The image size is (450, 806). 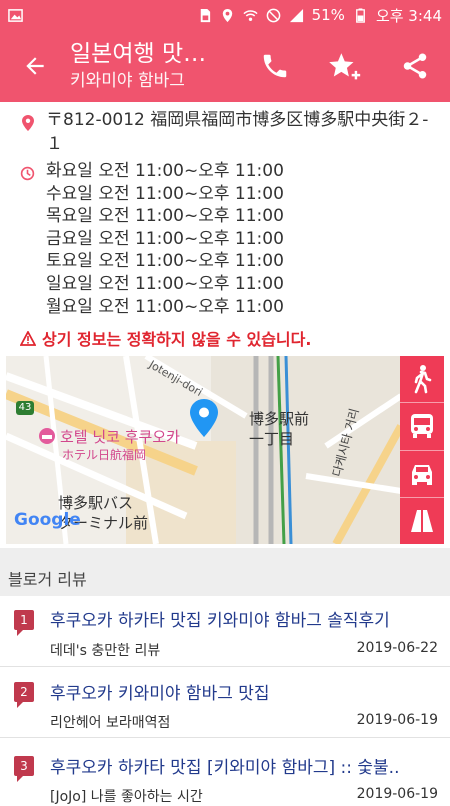 I want to click on walk-mode-button, so click(x=422, y=380).